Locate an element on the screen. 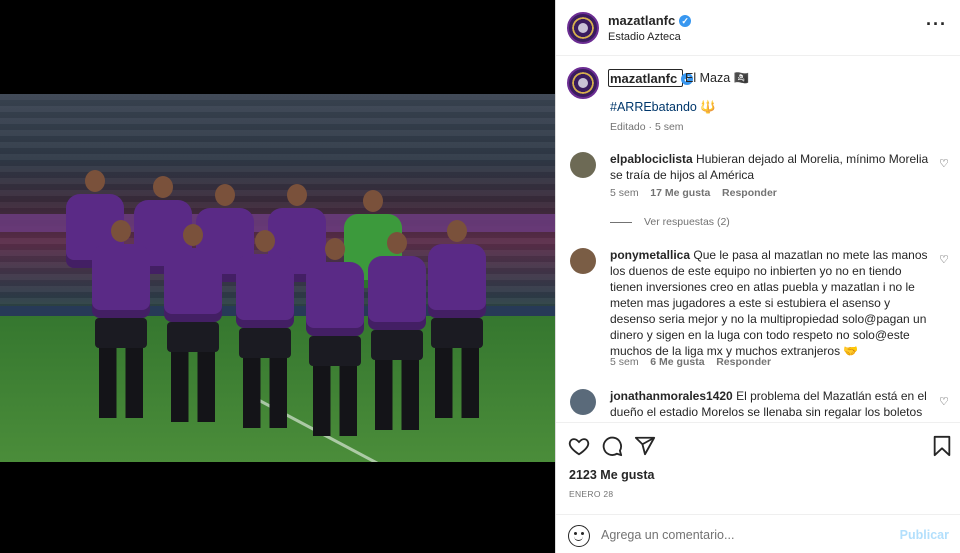 The height and width of the screenshot is (553, 960). more-horizontal-icon: ··· is located at coordinates (936, 24).